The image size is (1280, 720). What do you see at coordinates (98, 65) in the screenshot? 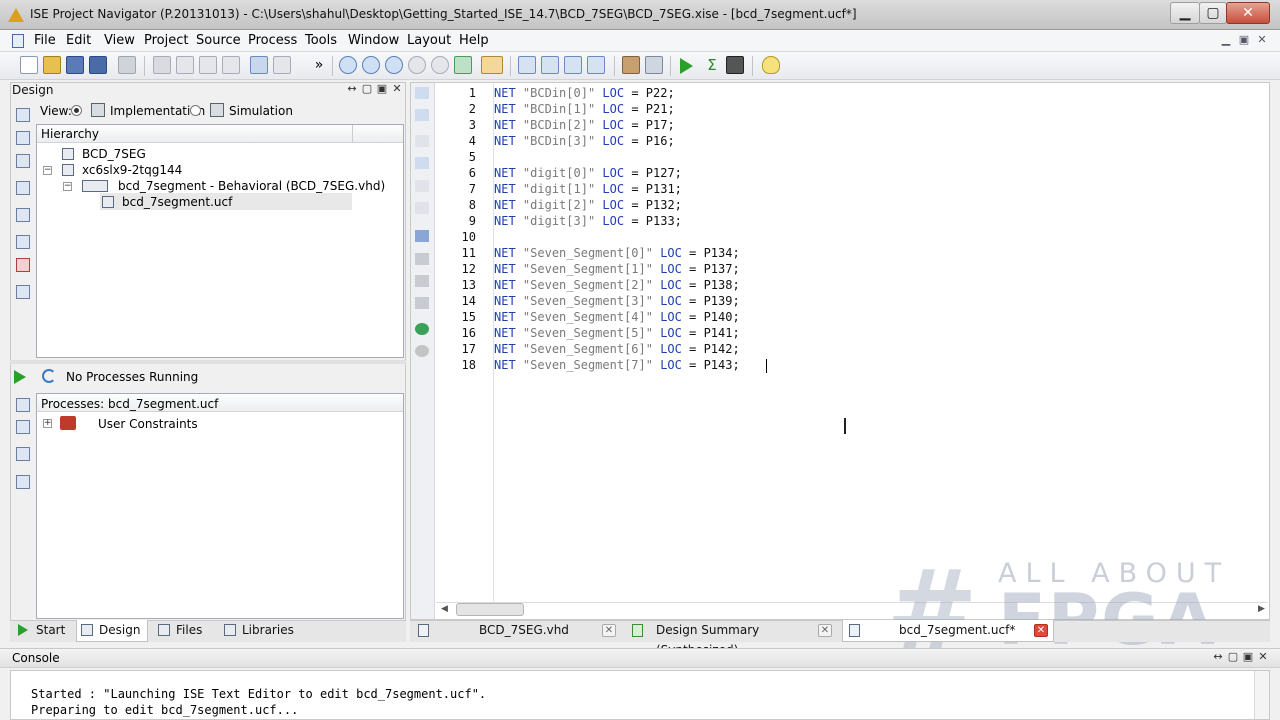
I see `save-all-icon` at bounding box center [98, 65].